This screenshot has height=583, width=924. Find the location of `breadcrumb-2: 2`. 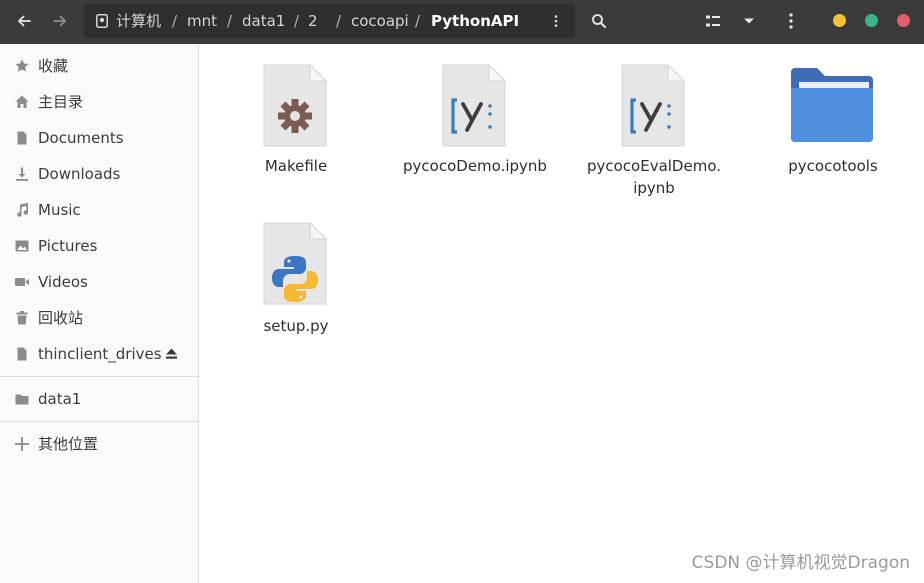

breadcrumb-2: 2 is located at coordinates (313, 21).